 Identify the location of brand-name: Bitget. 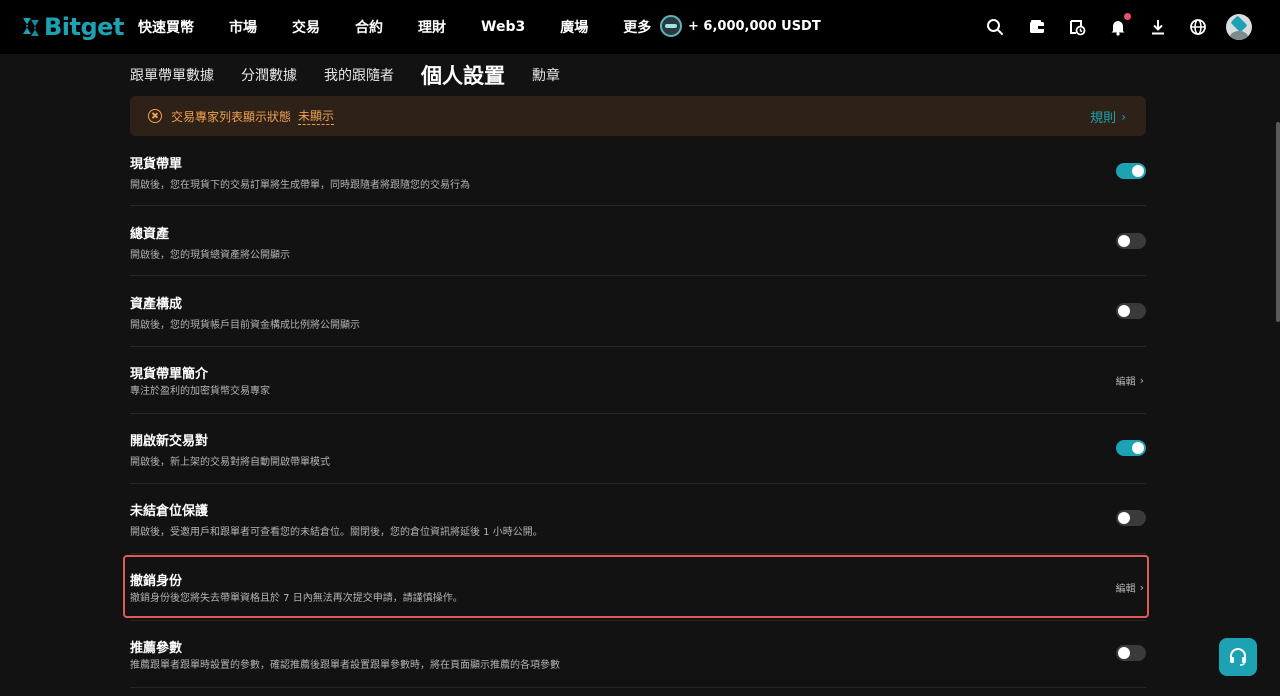
(84, 27).